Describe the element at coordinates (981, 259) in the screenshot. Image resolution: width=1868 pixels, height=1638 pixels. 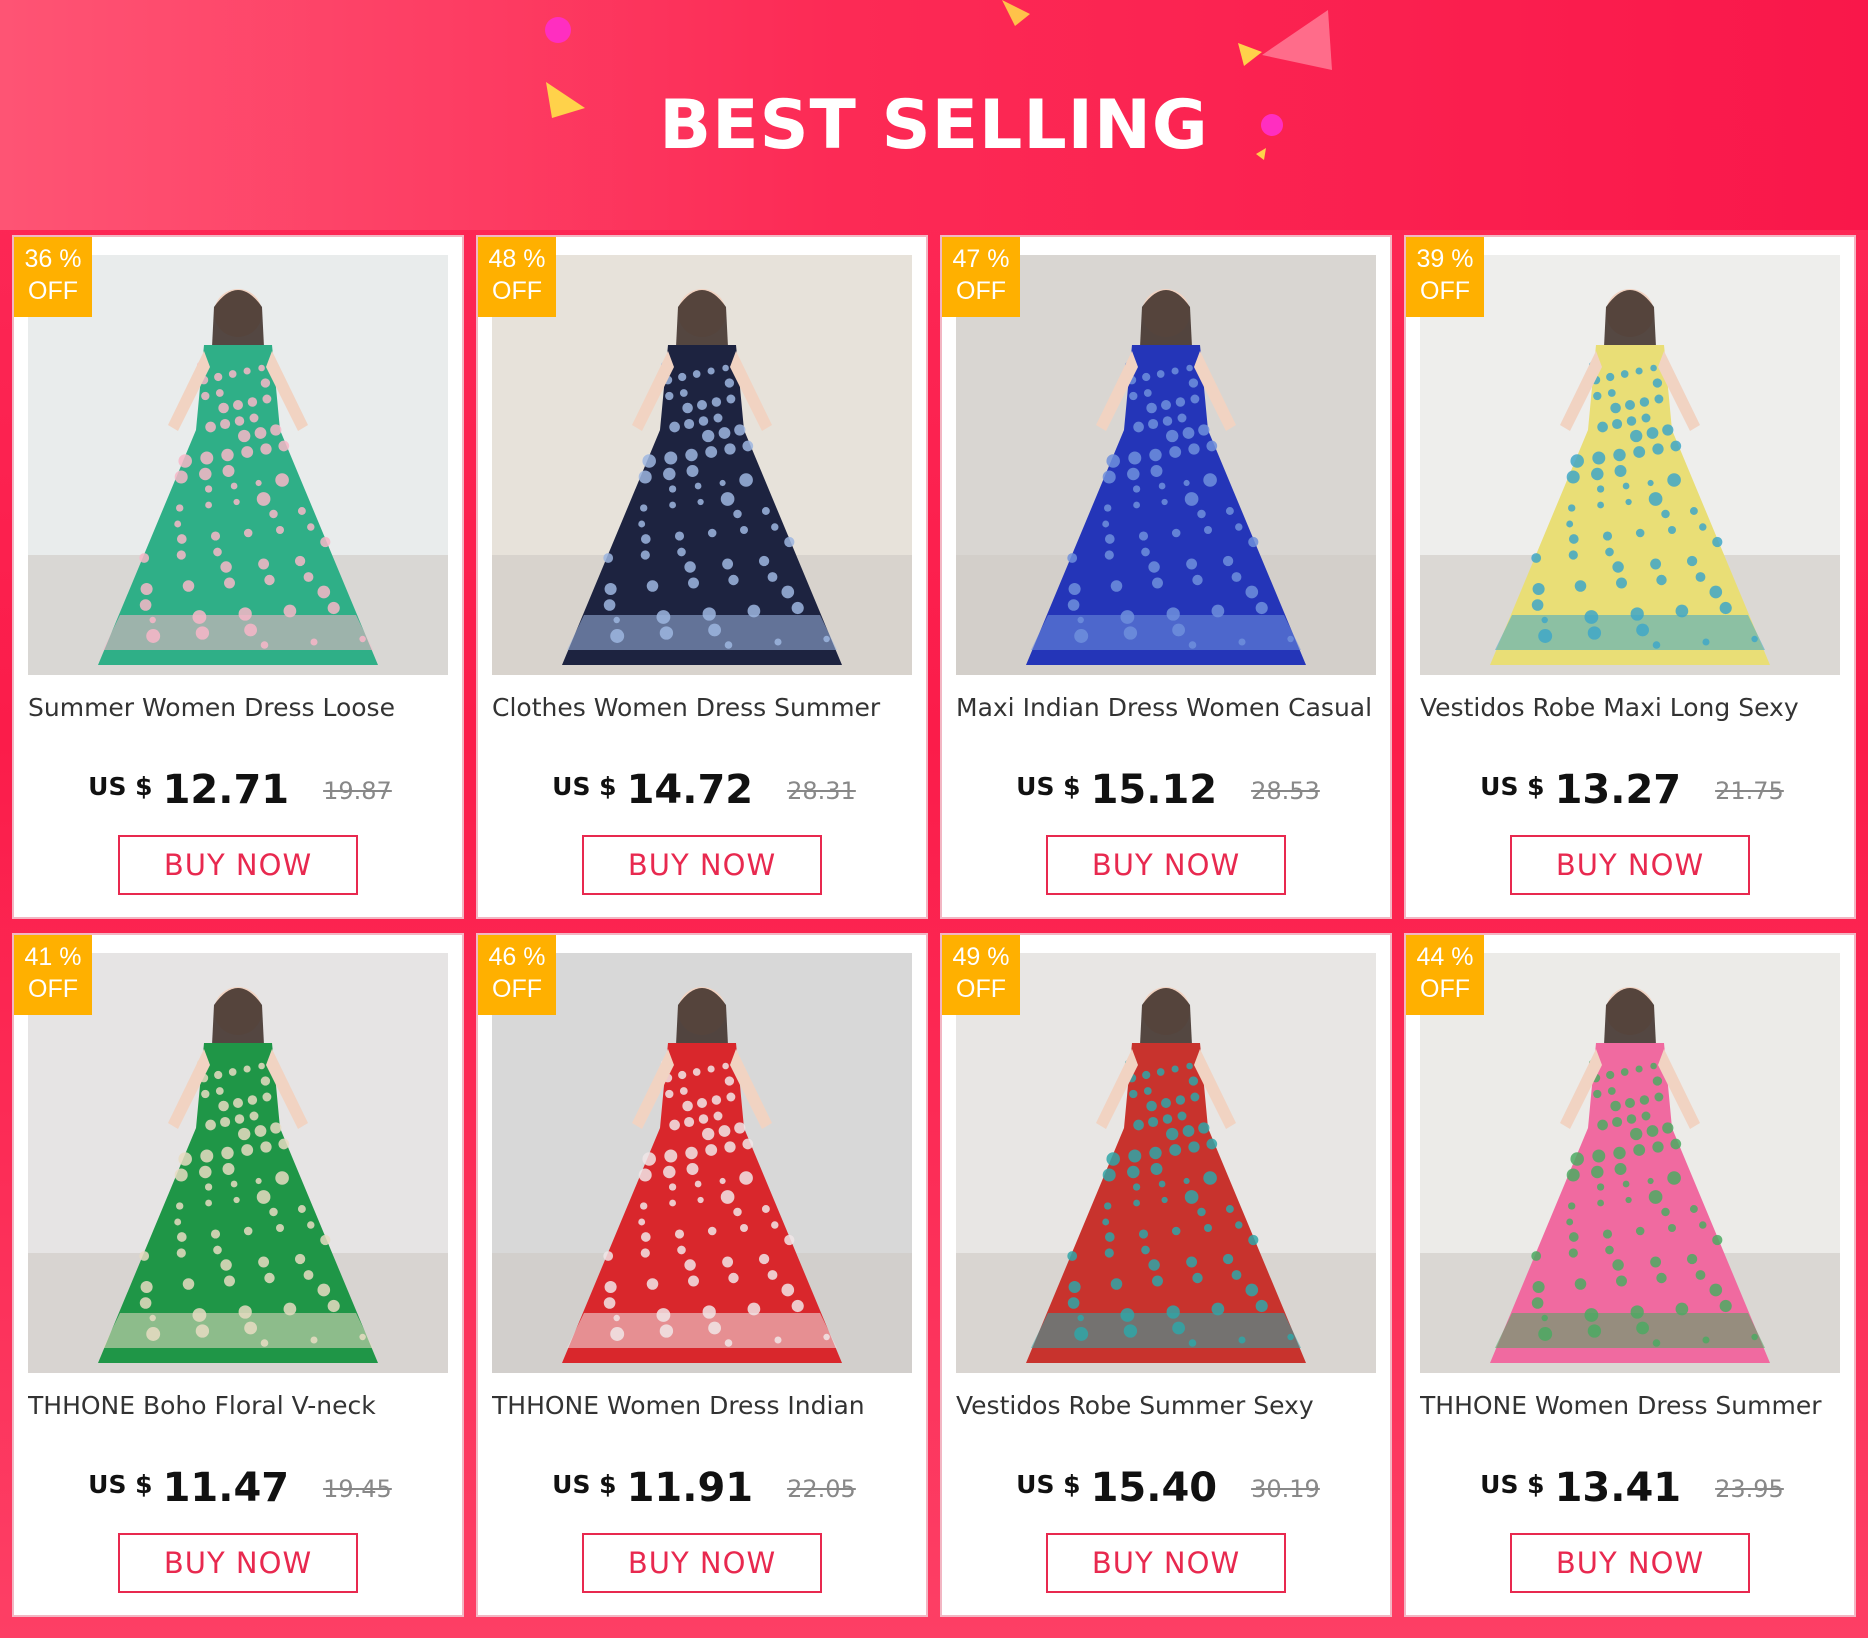
I see `discount-percent: 47 %` at that location.